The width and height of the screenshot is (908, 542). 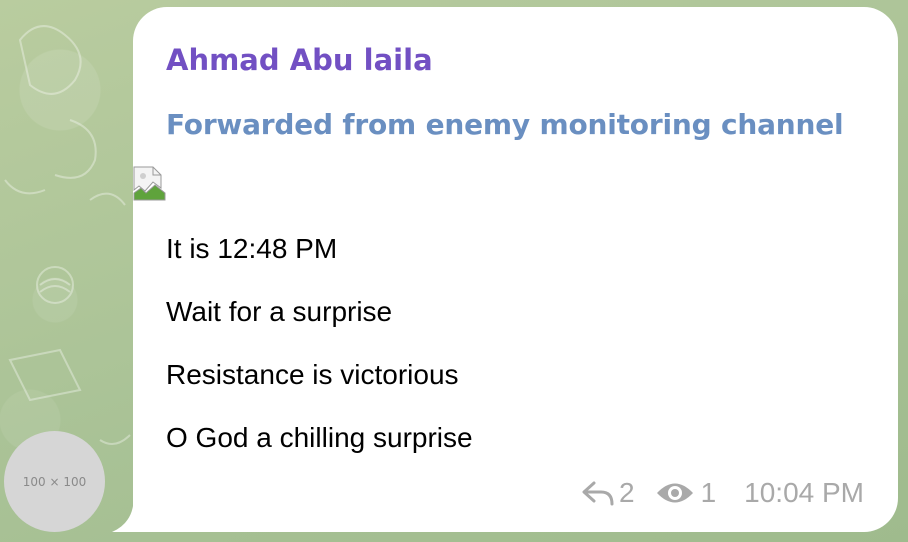 I want to click on message-line: Resistance is victorious, so click(x=312, y=374).